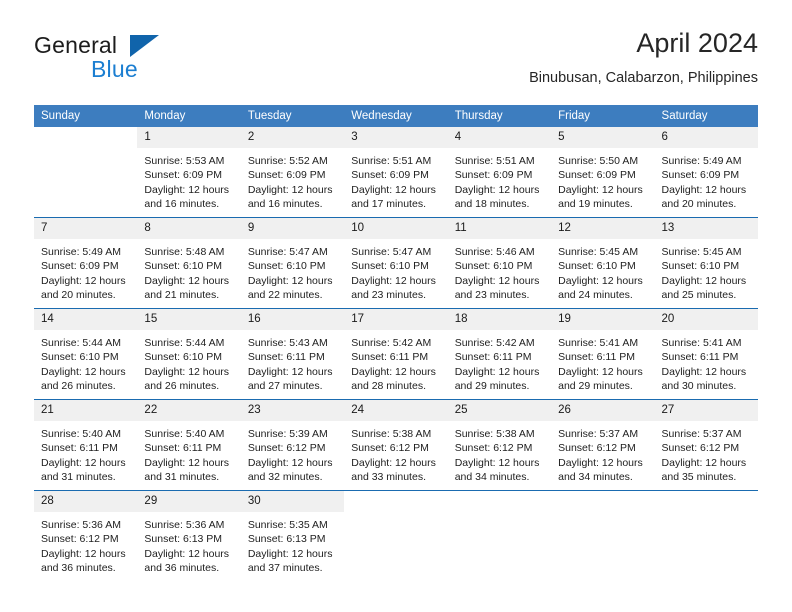 The height and width of the screenshot is (612, 792). What do you see at coordinates (189, 501) in the screenshot?
I see `day-number: 29` at bounding box center [189, 501].